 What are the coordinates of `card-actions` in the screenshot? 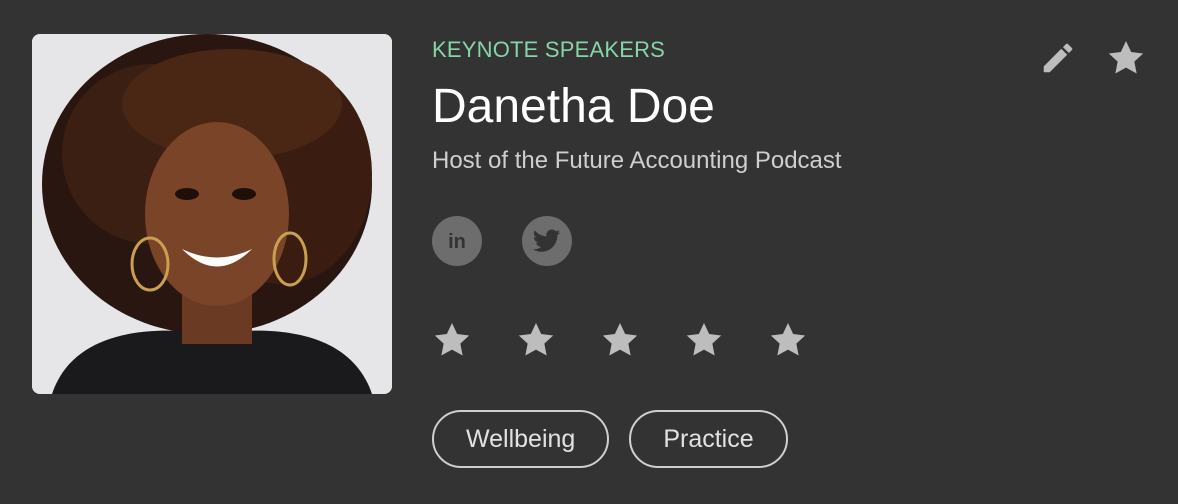 It's located at (1092, 58).